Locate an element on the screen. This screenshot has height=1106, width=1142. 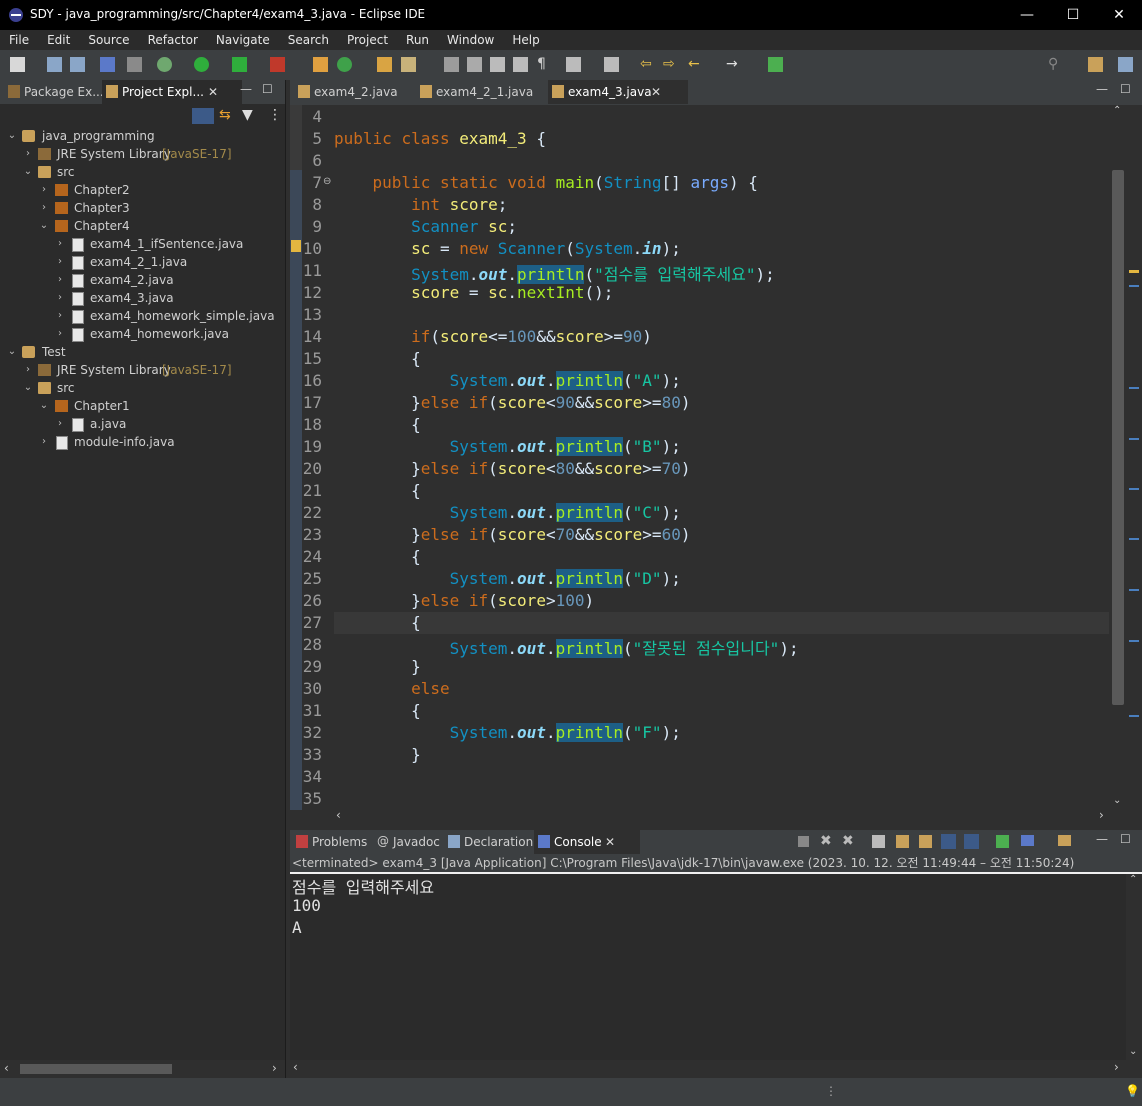
toggle-mark-occurrences-icon is located at coordinates (451, 64).